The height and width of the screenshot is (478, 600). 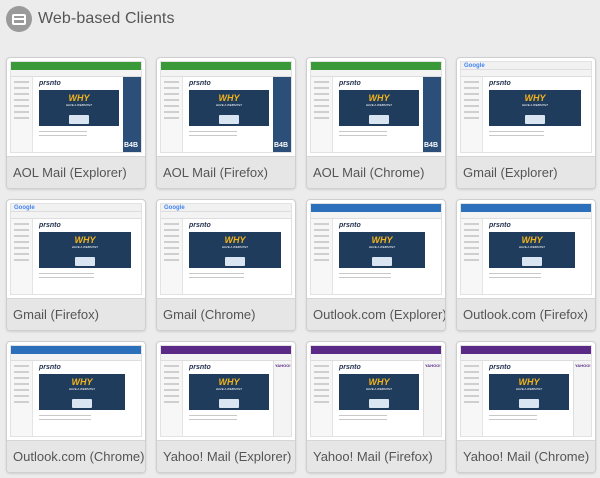 What do you see at coordinates (376, 172) in the screenshot?
I see `client-label: AOL Mail (Chrome)` at bounding box center [376, 172].